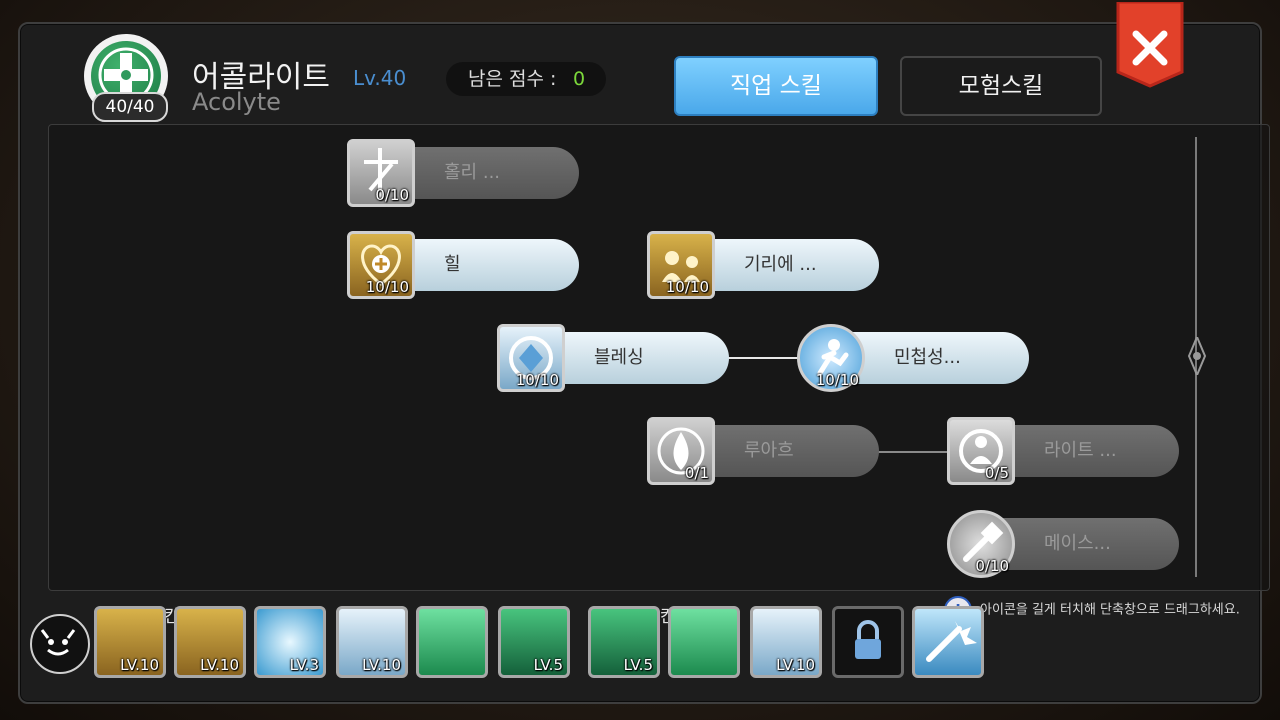 The width and height of the screenshot is (1280, 720). I want to click on sword-strike-icon, so click(951, 641).